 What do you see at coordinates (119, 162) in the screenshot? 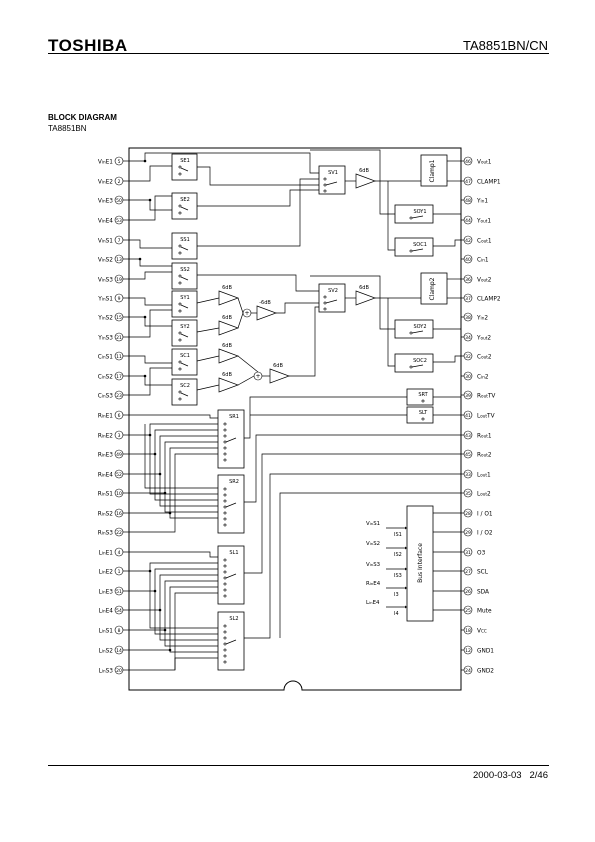
I see `pin-number: 5` at bounding box center [119, 162].